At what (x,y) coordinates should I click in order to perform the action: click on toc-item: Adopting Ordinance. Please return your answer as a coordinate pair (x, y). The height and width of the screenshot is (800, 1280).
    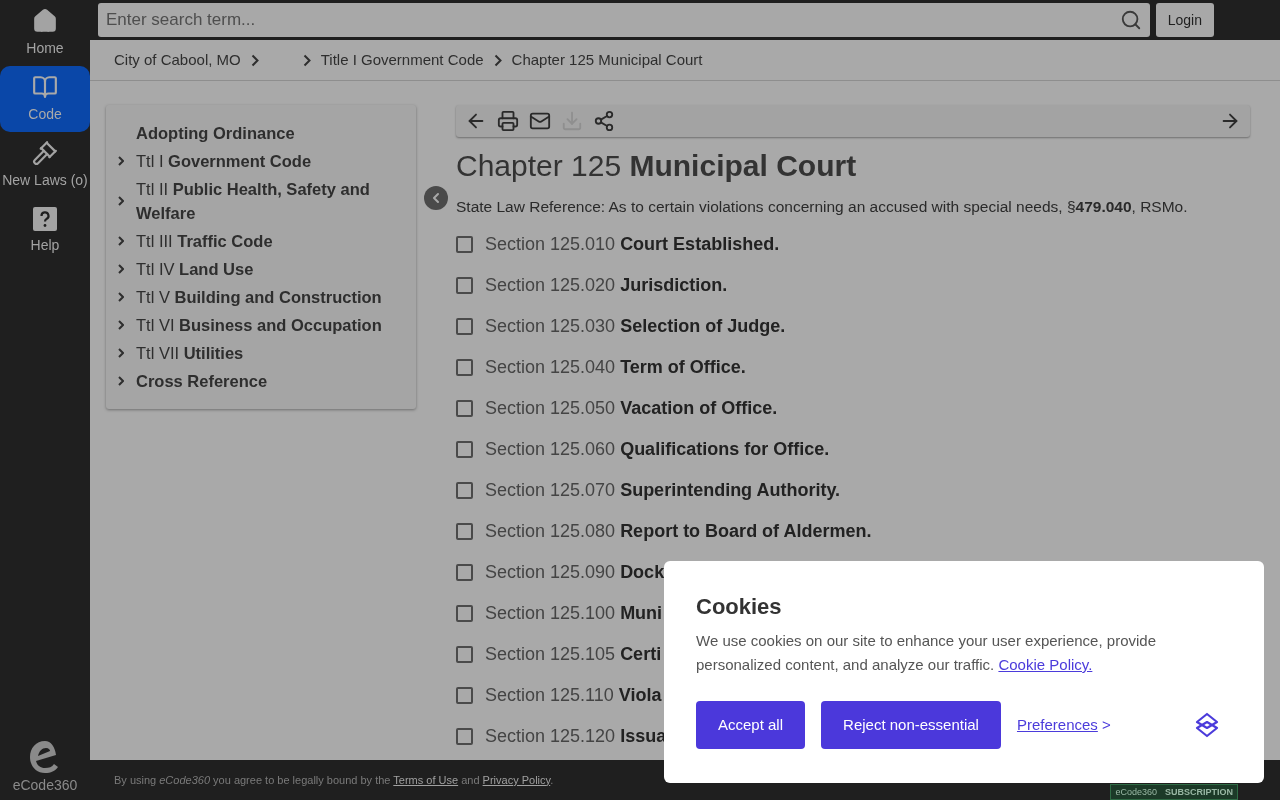
    Looking at the image, I should click on (212, 133).